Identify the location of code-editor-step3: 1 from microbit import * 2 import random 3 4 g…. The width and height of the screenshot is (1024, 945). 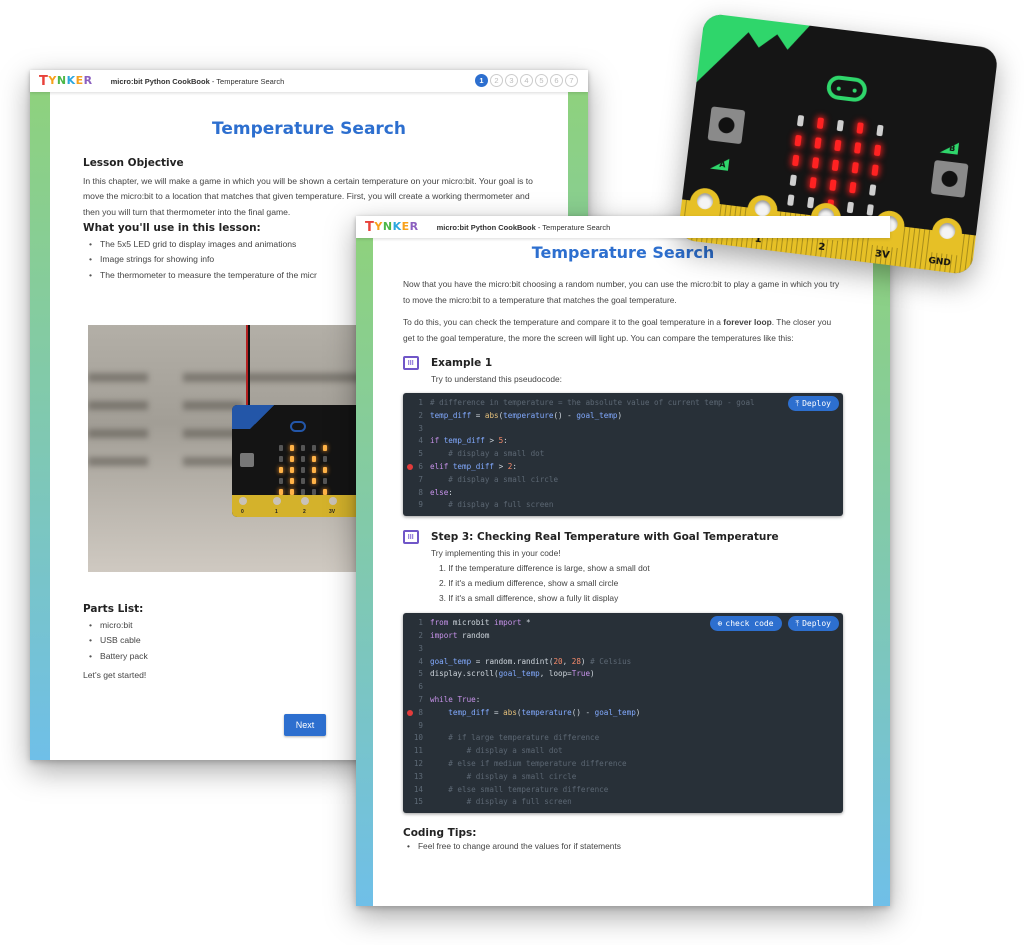
(623, 713).